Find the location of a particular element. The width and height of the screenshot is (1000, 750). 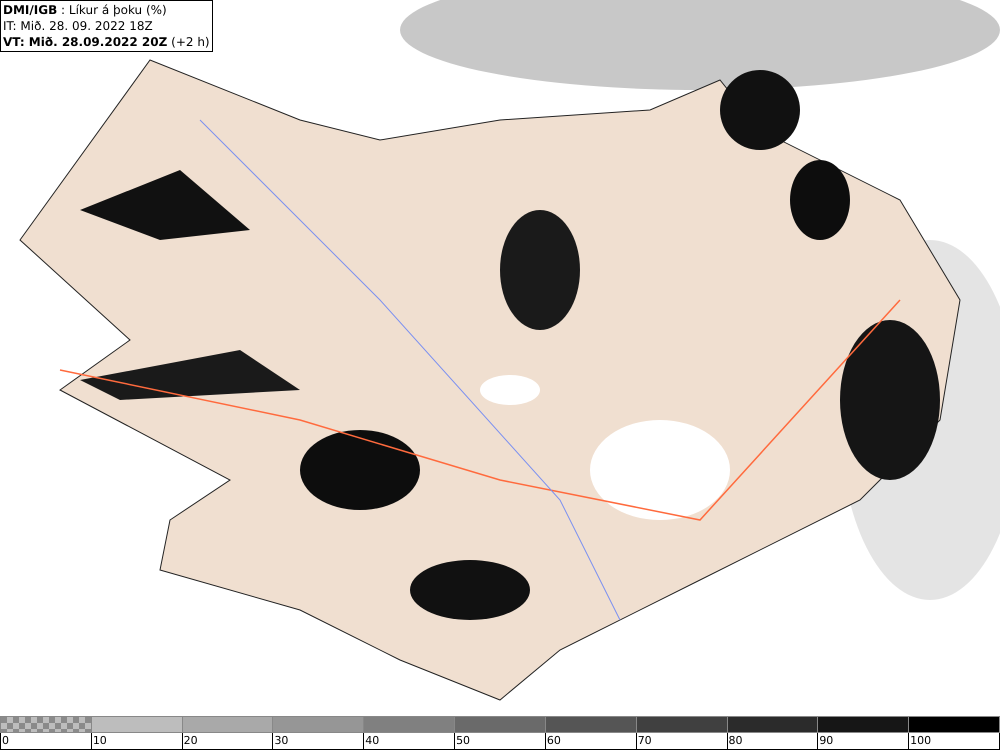

legend-label: 80 is located at coordinates (735, 740).